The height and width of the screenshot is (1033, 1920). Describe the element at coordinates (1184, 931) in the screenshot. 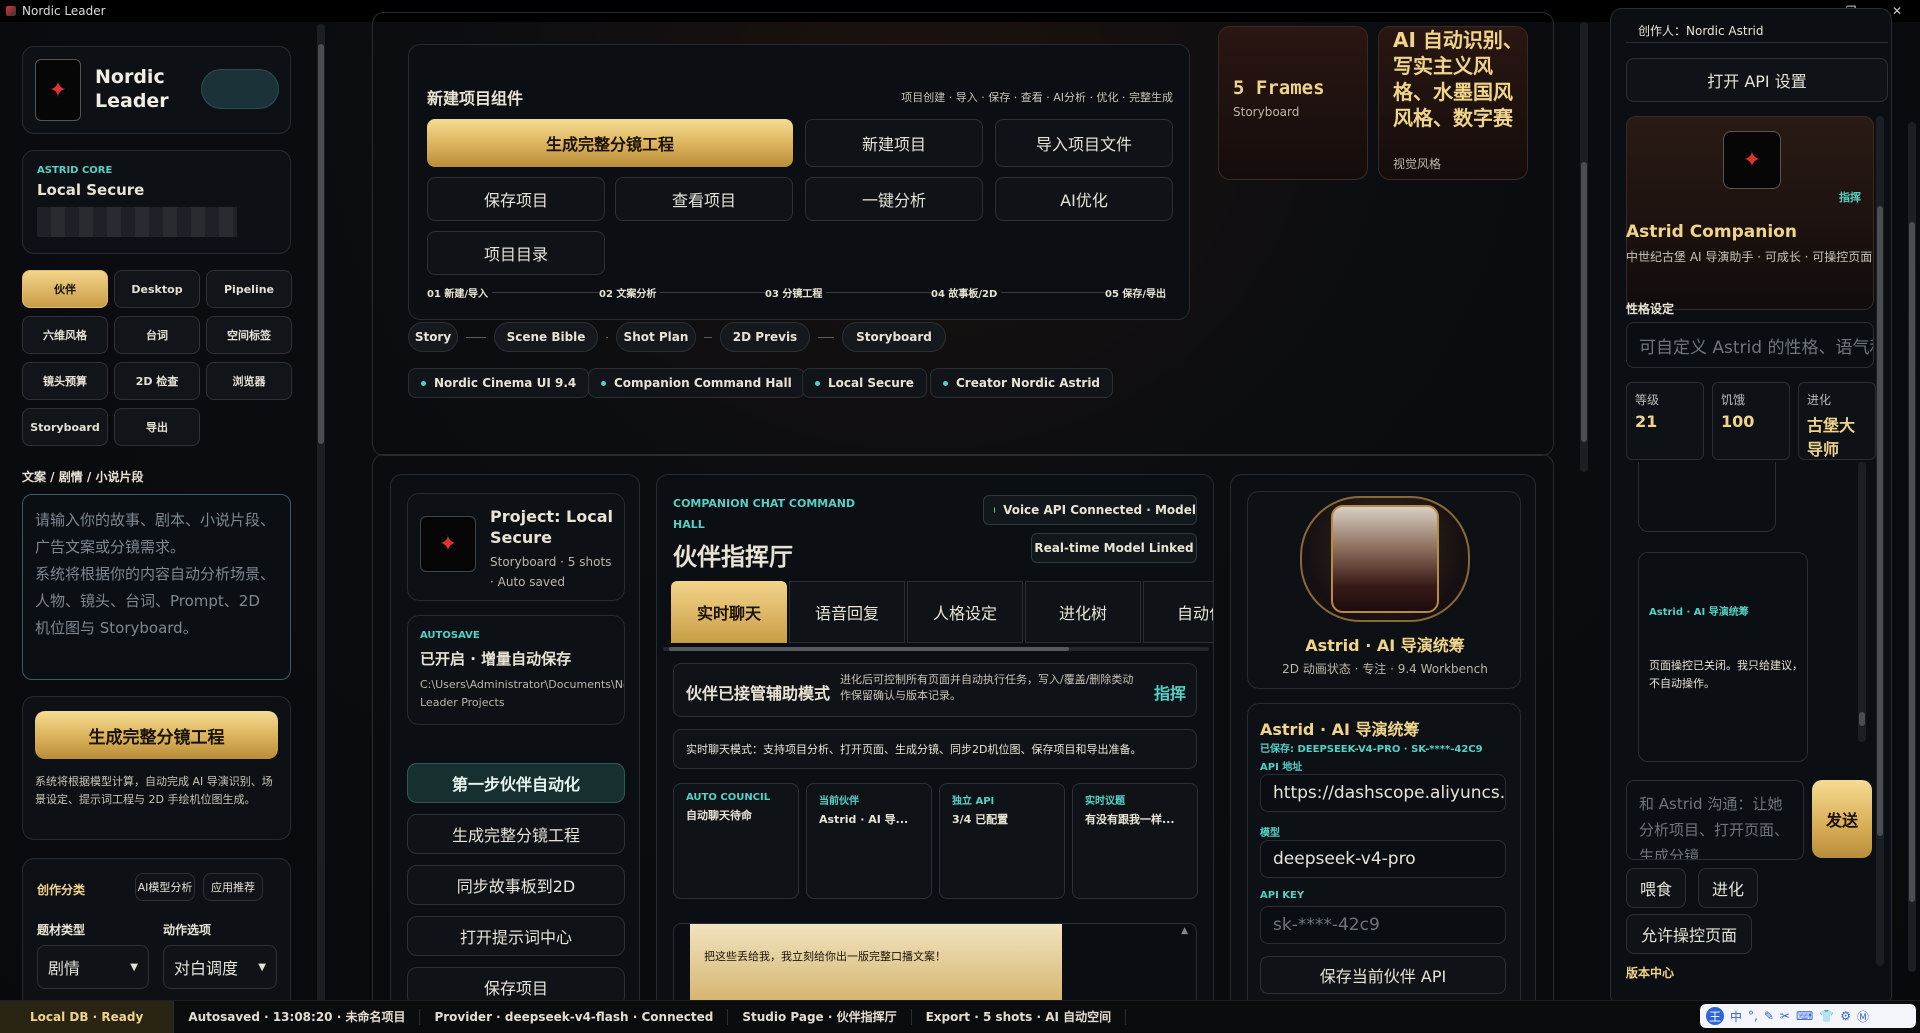

I see `chat-scroll-up-icon: ▲` at that location.